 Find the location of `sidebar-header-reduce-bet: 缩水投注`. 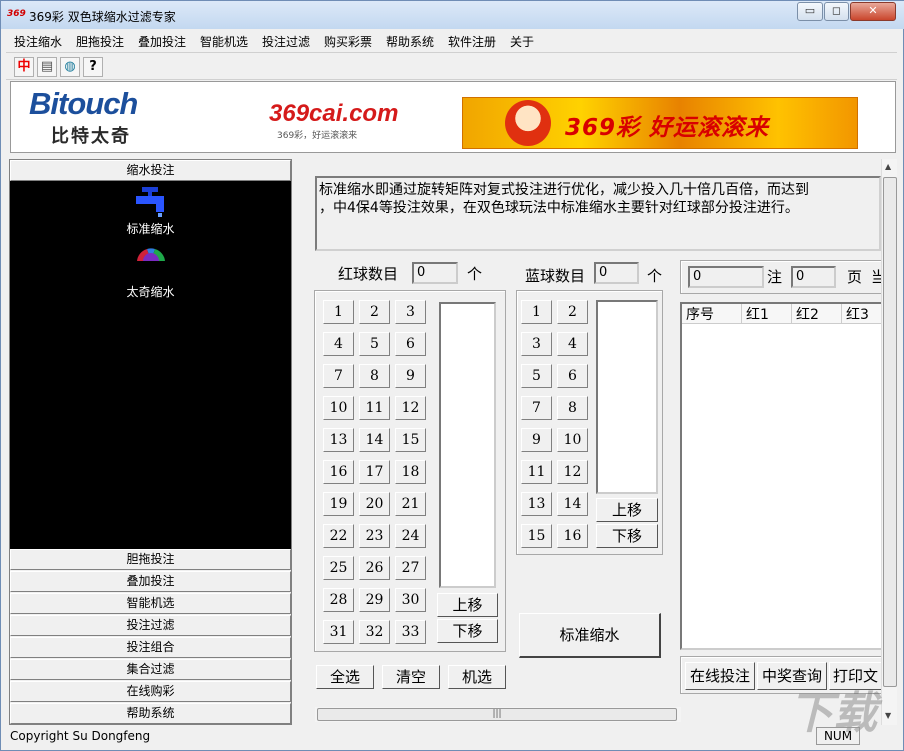

sidebar-header-reduce-bet: 缩水投注 is located at coordinates (150, 170).